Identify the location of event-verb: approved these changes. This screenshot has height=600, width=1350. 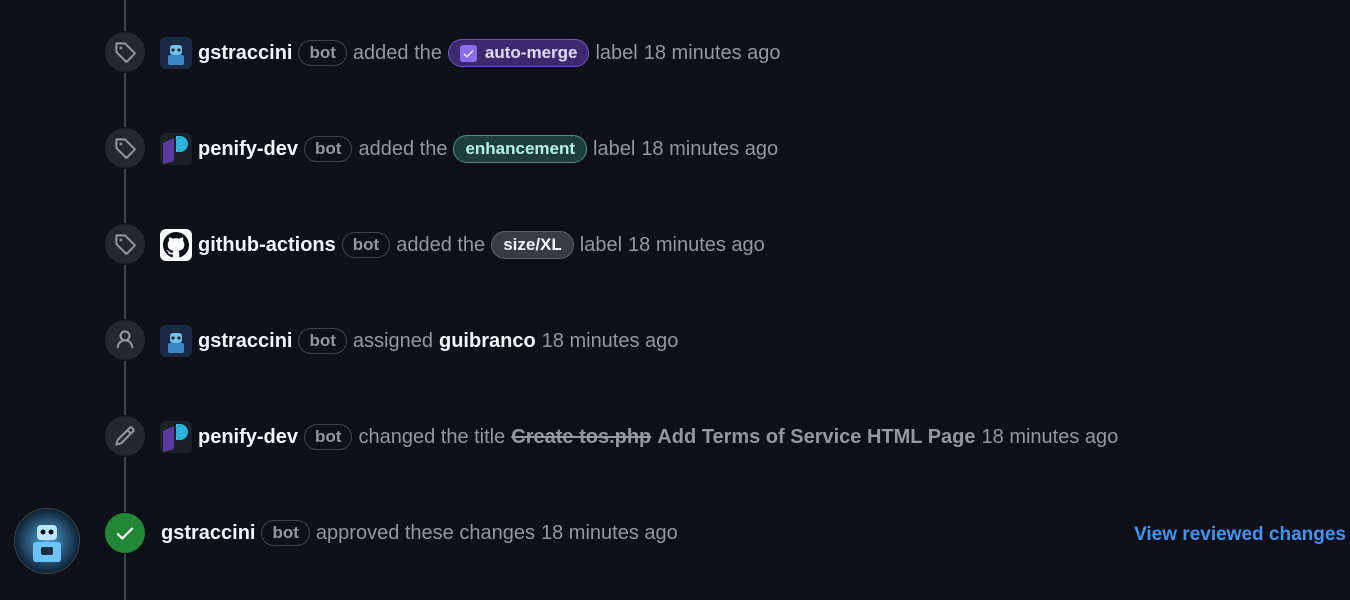
(425, 532).